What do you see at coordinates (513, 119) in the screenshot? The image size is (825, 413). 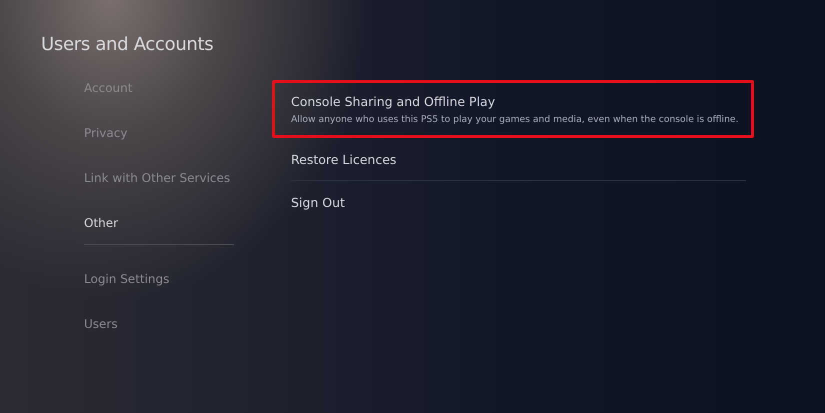 I see `option-description: Allow anyone who uses this PS5 to play your games and media, even when the console is offline.` at bounding box center [513, 119].